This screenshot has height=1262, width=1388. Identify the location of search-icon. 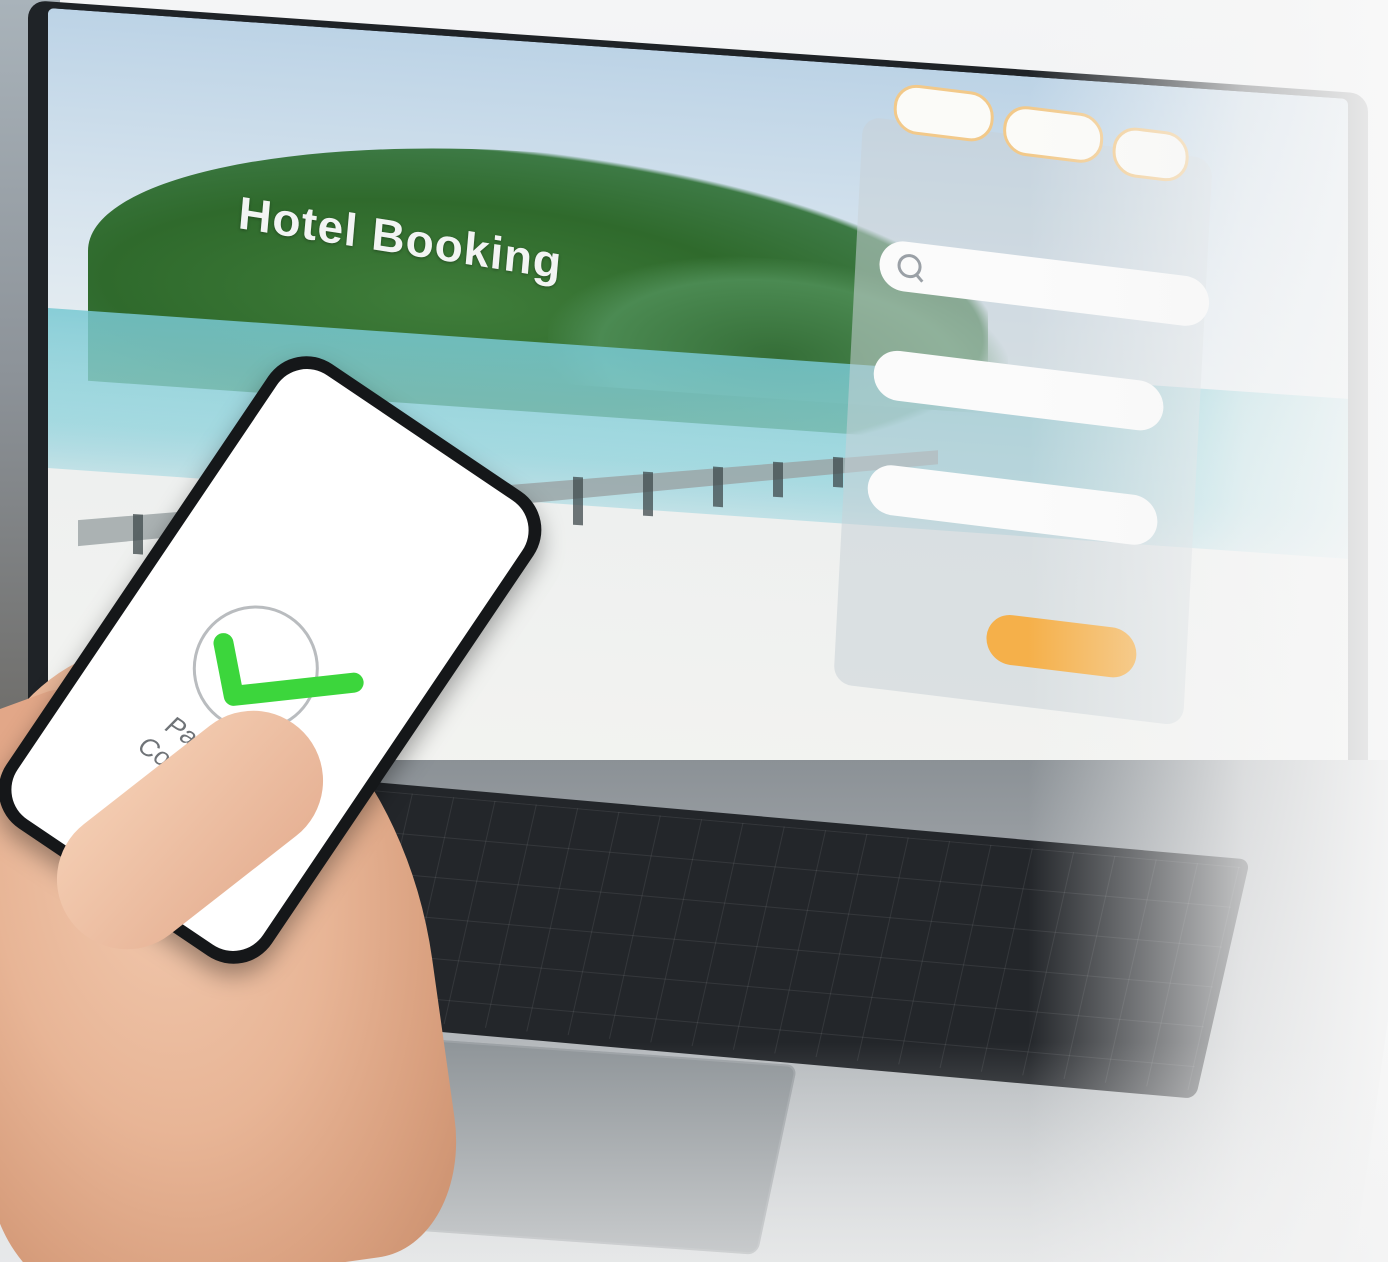
(909, 266).